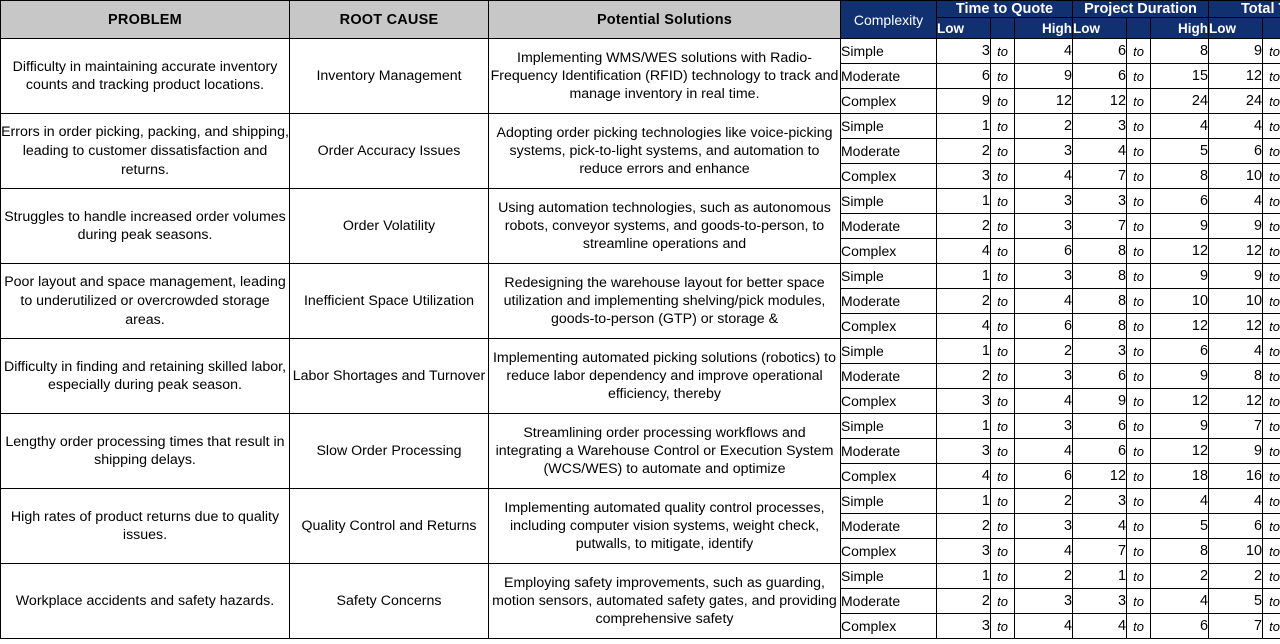 This screenshot has height=644, width=1280. What do you see at coordinates (1236, 28) in the screenshot?
I see `subheader-total-low: Low` at bounding box center [1236, 28].